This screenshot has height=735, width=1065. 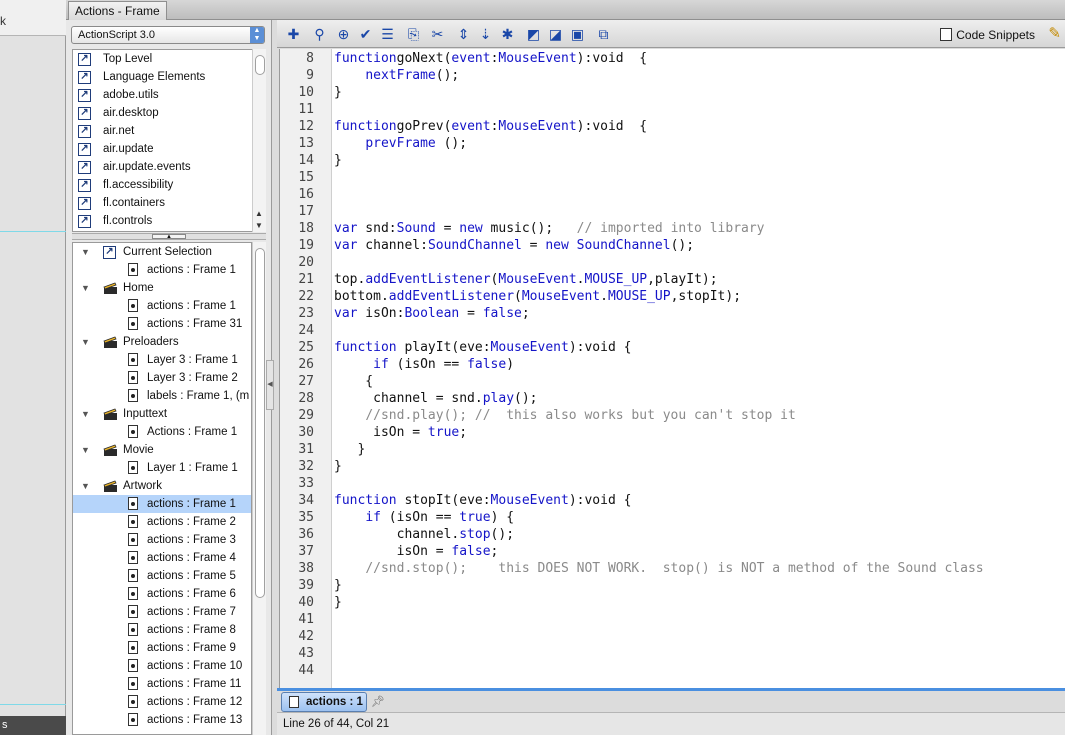 What do you see at coordinates (162, 342) in the screenshot?
I see `nav-group: ▼ Preloaders` at bounding box center [162, 342].